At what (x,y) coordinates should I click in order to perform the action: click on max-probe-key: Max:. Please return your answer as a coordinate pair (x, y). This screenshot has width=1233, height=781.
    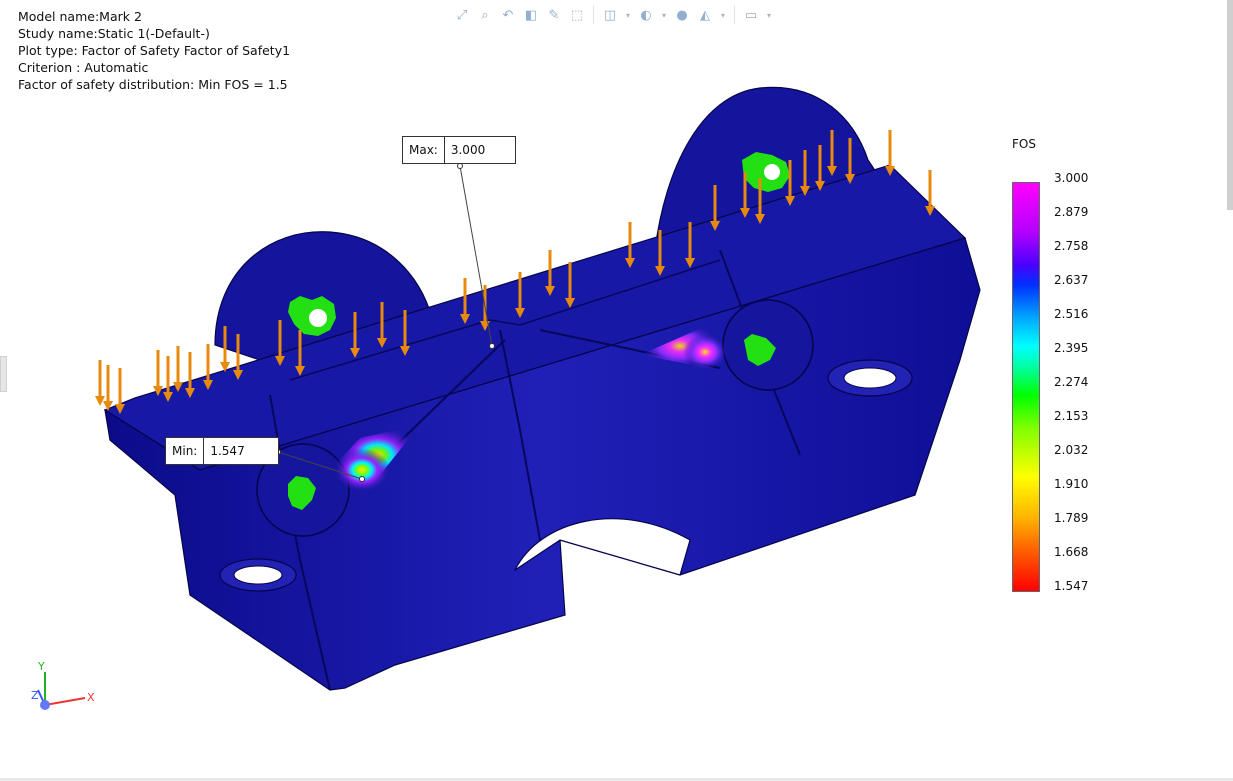
    Looking at the image, I should click on (424, 150).